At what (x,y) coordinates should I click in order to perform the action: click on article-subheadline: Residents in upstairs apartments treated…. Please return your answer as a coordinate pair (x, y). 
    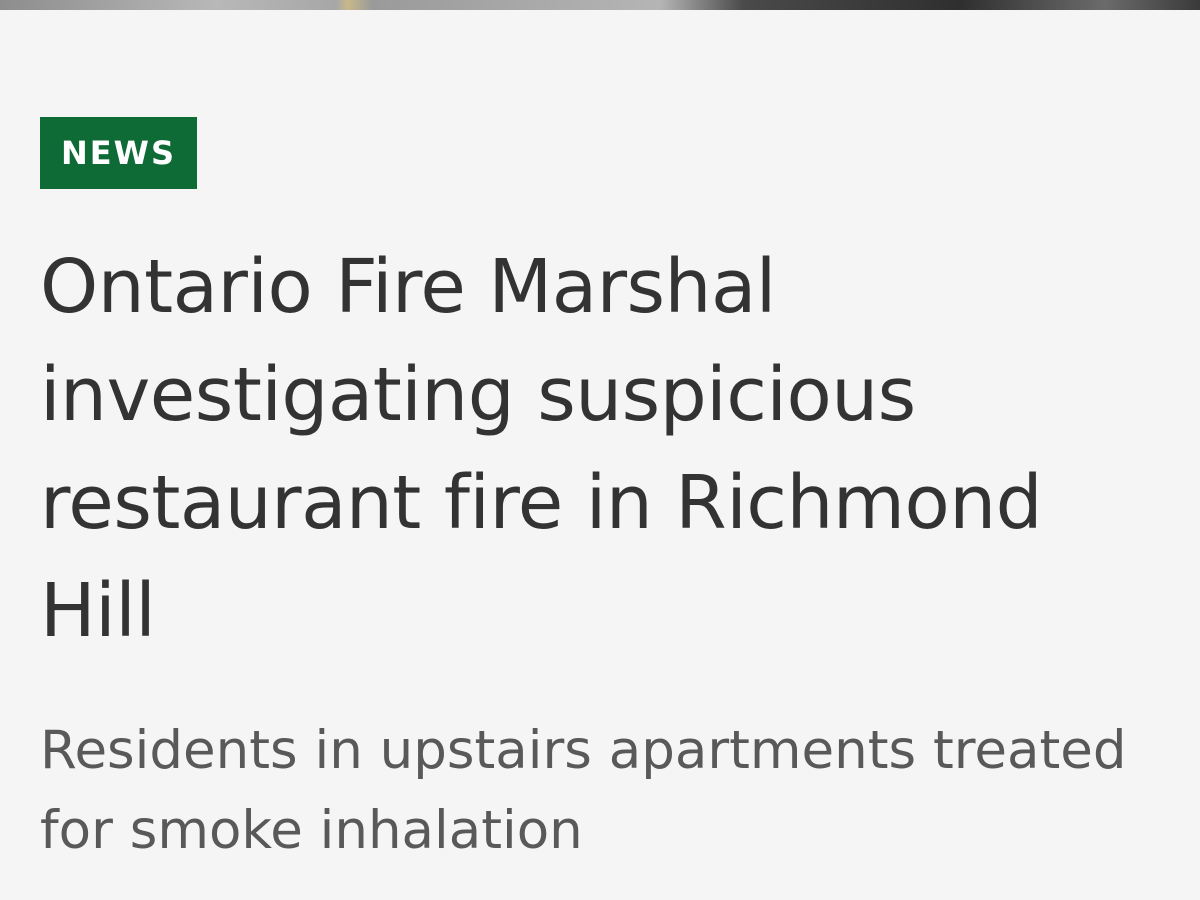
    Looking at the image, I should click on (583, 790).